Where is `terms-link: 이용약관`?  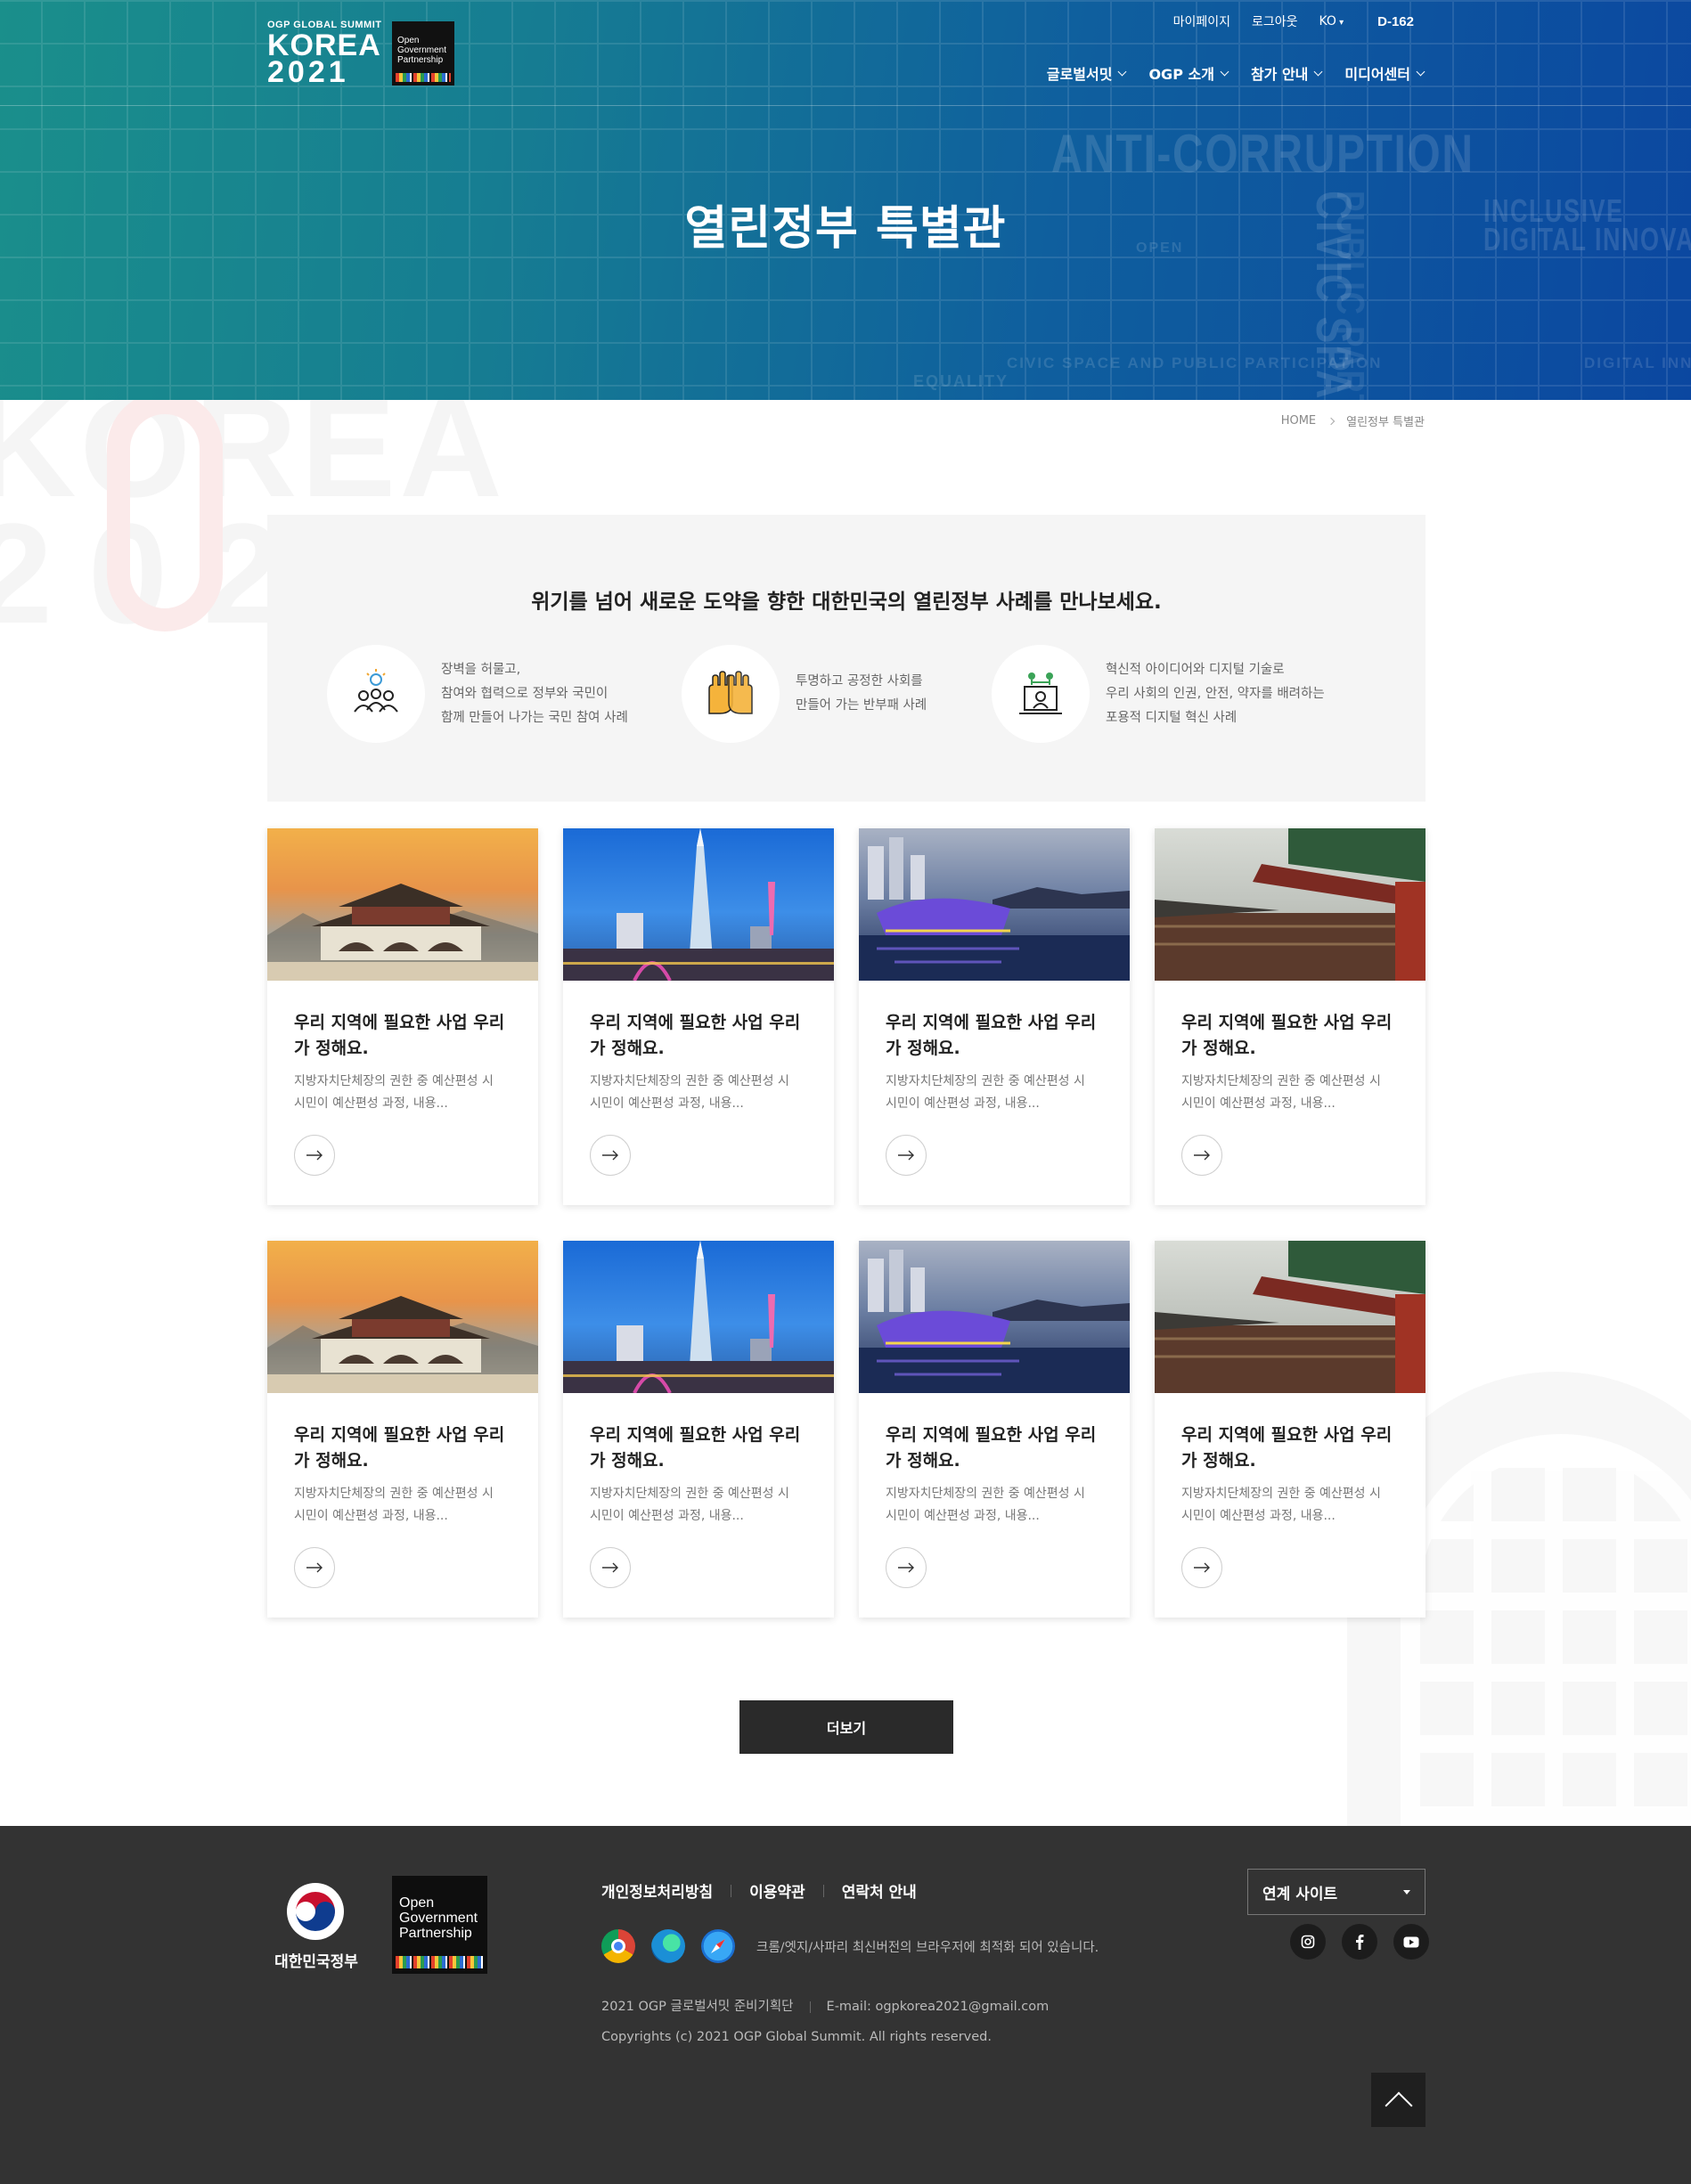
terms-link: 이용약관 is located at coordinates (777, 1890).